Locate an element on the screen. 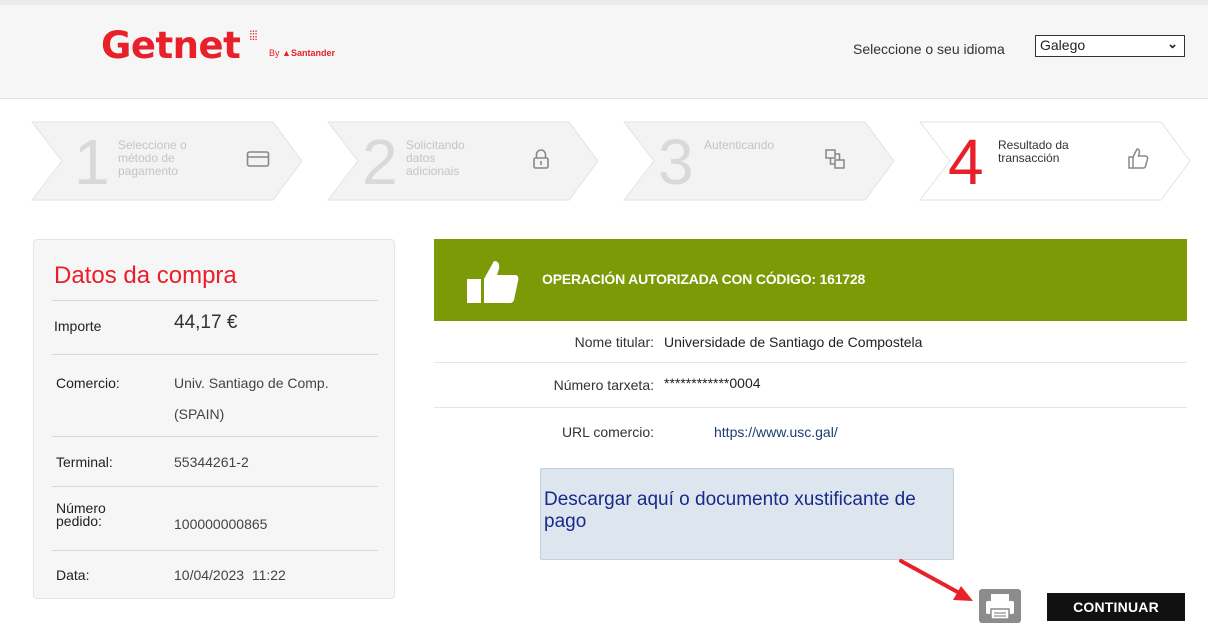 The image size is (1208, 639). url-label: URL comercio: is located at coordinates (607, 432).